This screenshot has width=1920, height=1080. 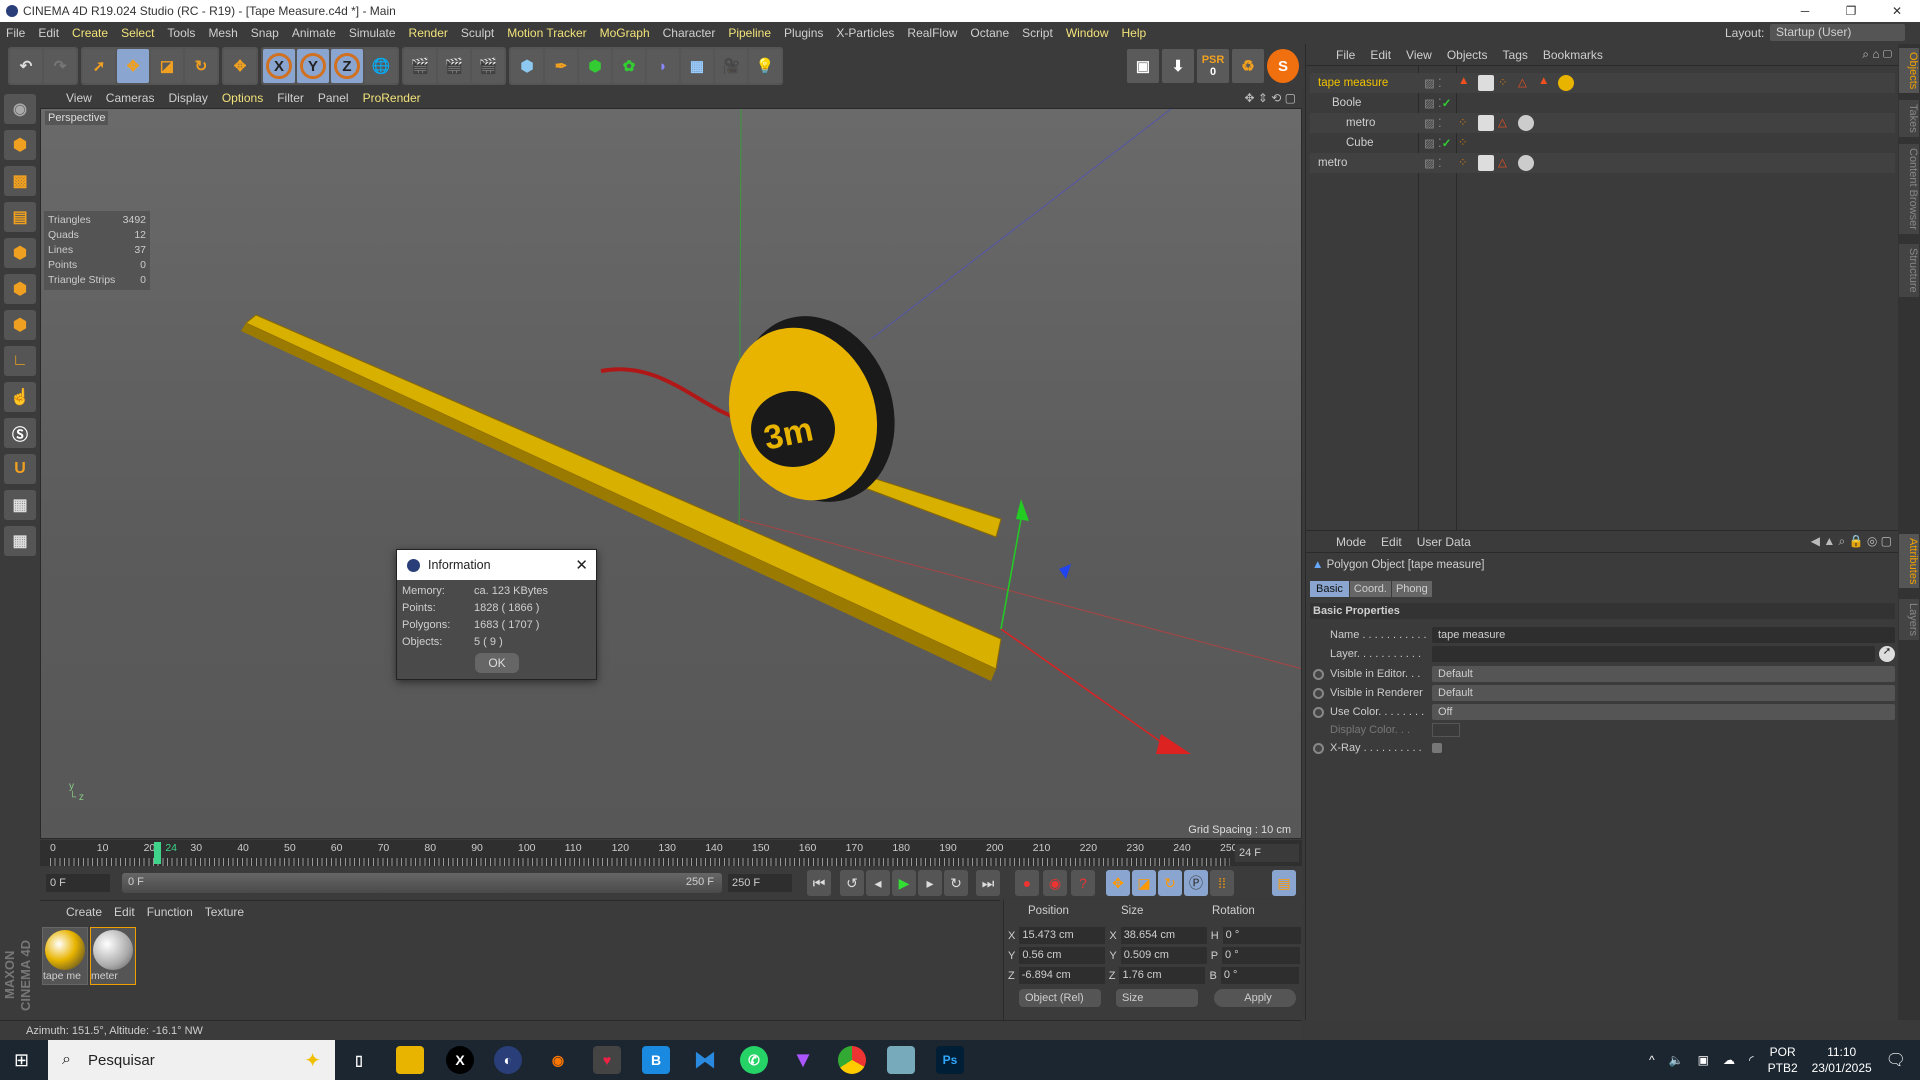 I want to click on size-y-field: 0.509 cm, so click(x=1163, y=955).